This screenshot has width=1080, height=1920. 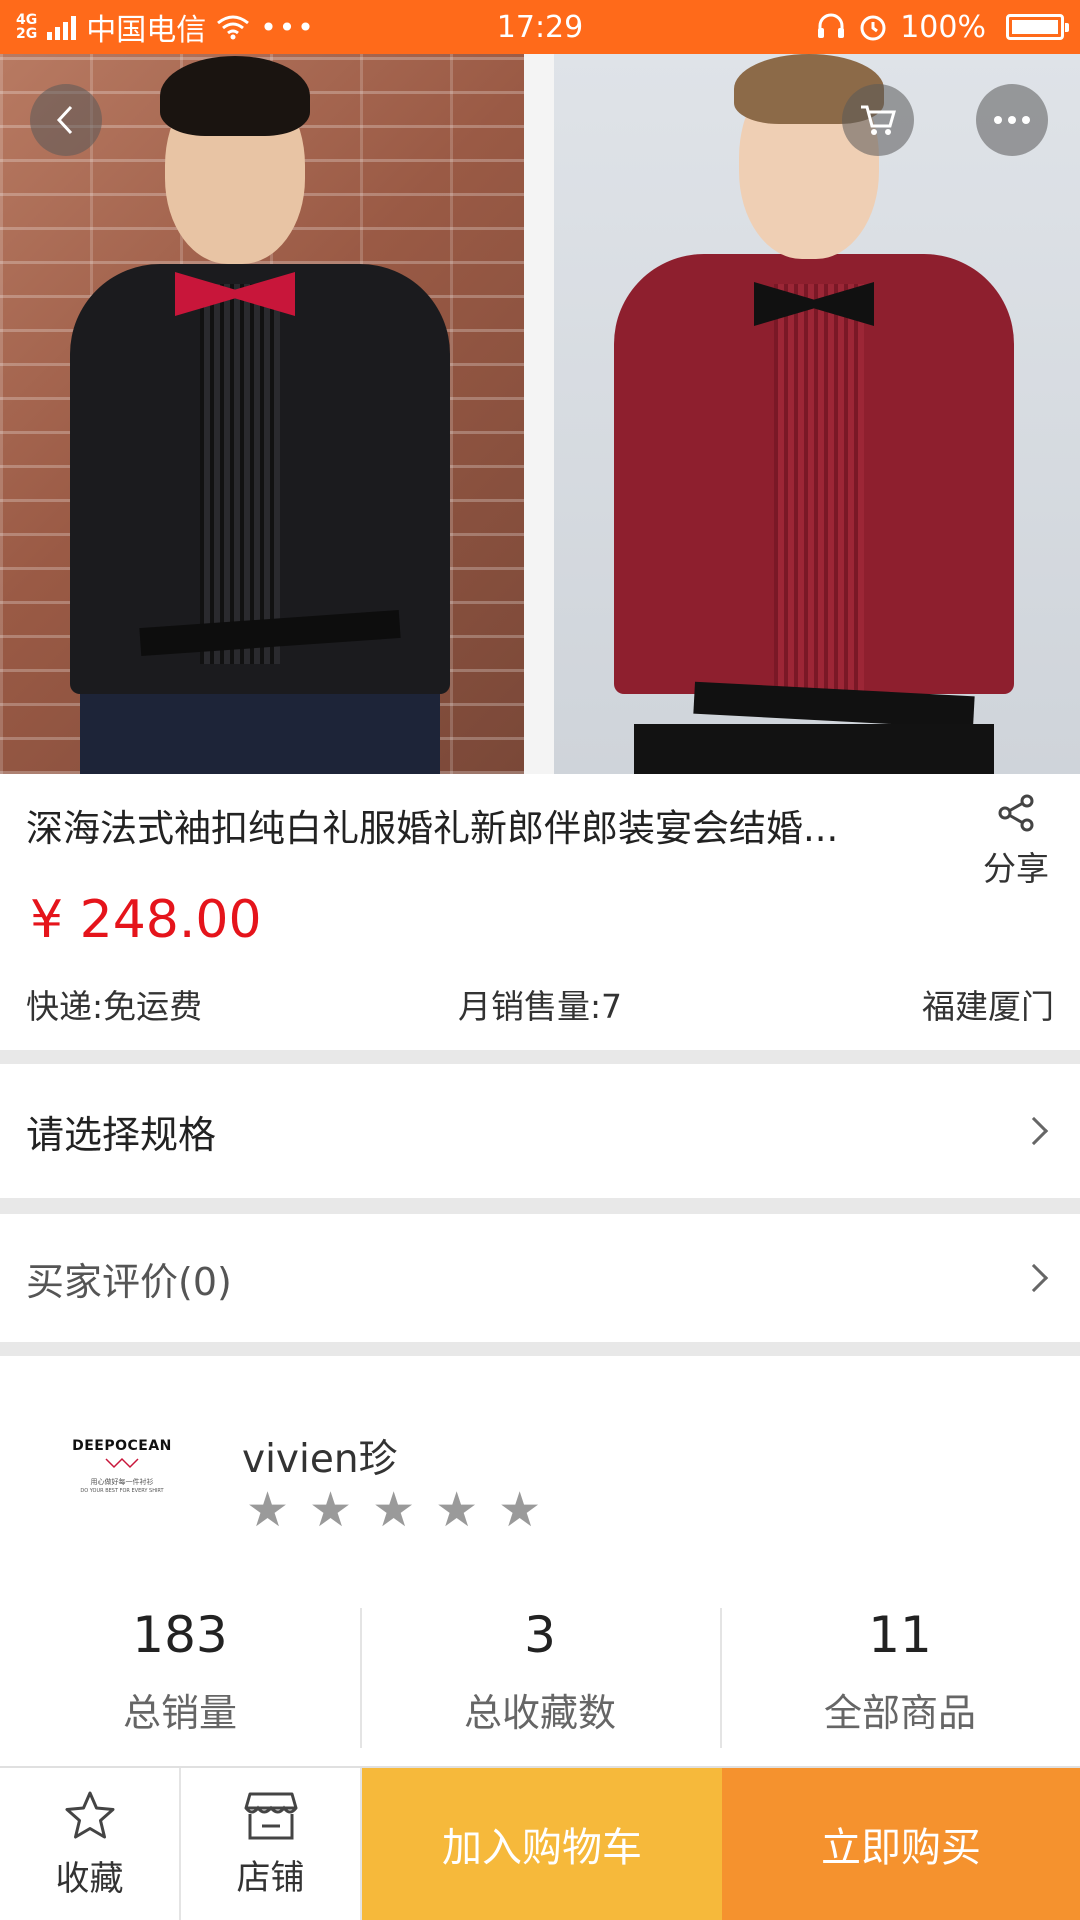 I want to click on carrier-name: 中国电信, so click(x=146, y=30).